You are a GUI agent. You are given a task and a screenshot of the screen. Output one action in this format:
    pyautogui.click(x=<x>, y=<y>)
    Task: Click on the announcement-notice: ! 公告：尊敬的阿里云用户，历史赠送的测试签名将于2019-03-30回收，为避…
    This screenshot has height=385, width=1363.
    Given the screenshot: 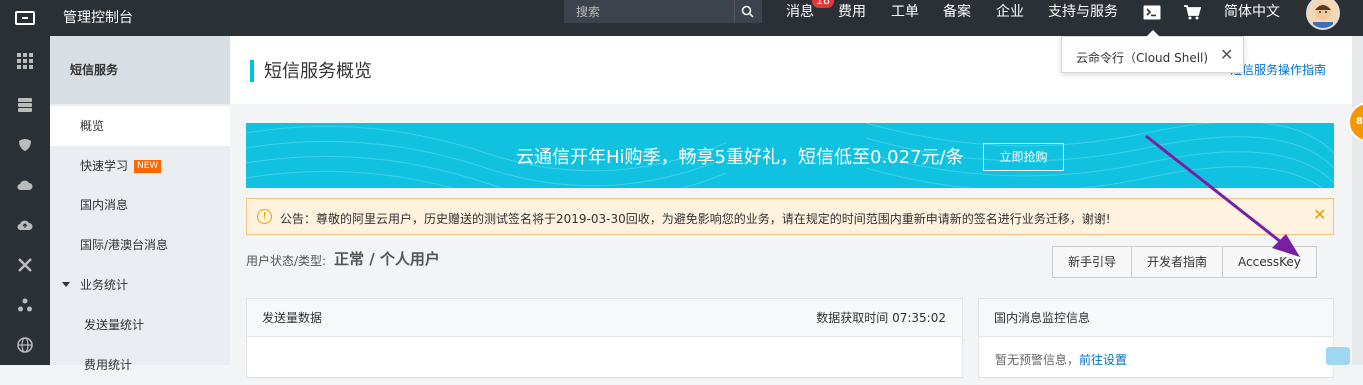 What is the action you would take?
    pyautogui.click(x=790, y=216)
    